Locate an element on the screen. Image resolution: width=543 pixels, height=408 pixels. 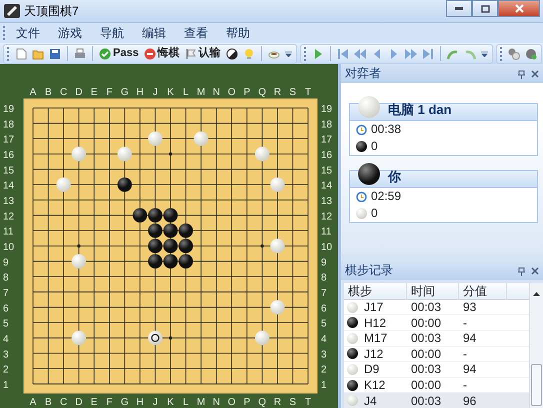
app-logo-icon is located at coordinates (12, 11).